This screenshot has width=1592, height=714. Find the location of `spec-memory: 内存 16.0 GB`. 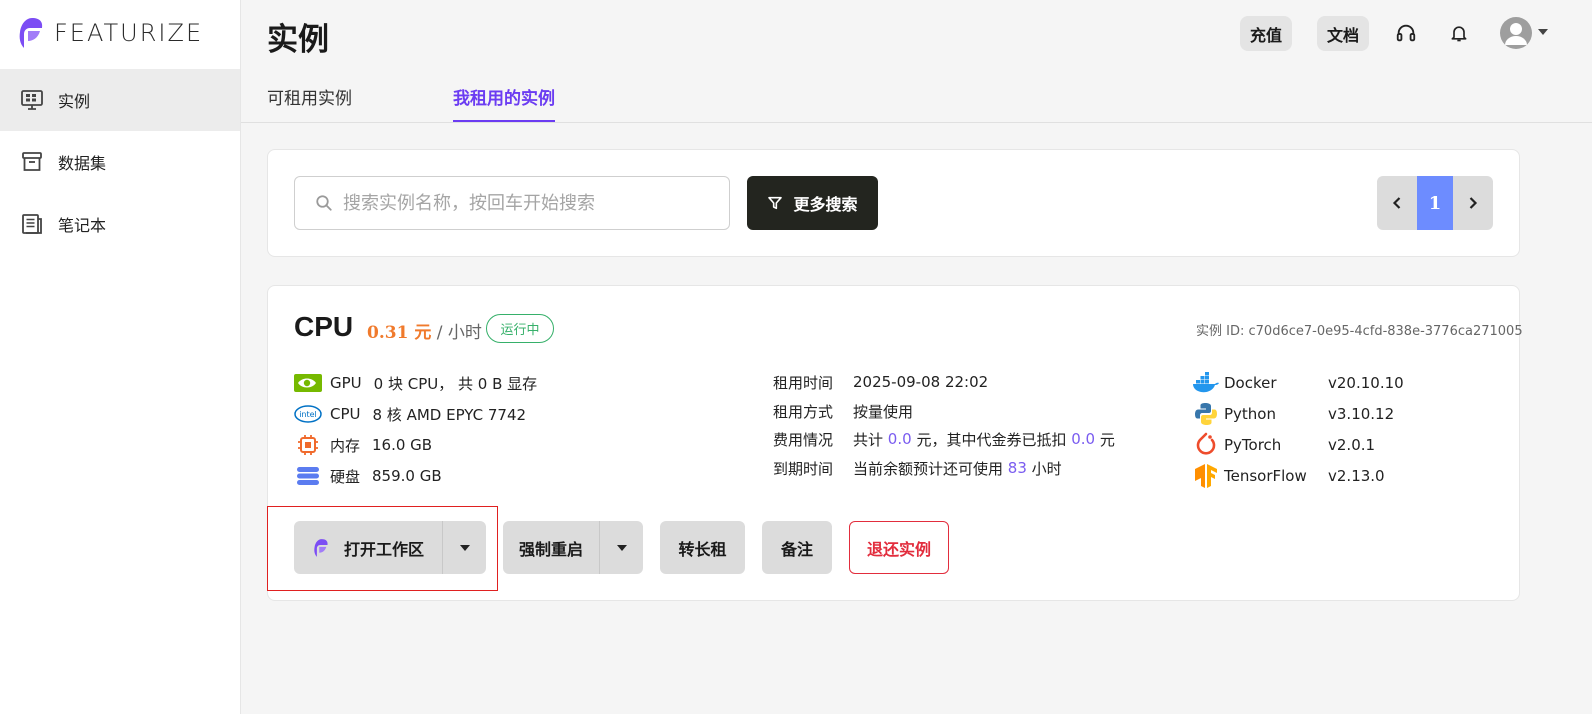

spec-memory: 内存 16.0 GB is located at coordinates (363, 445).